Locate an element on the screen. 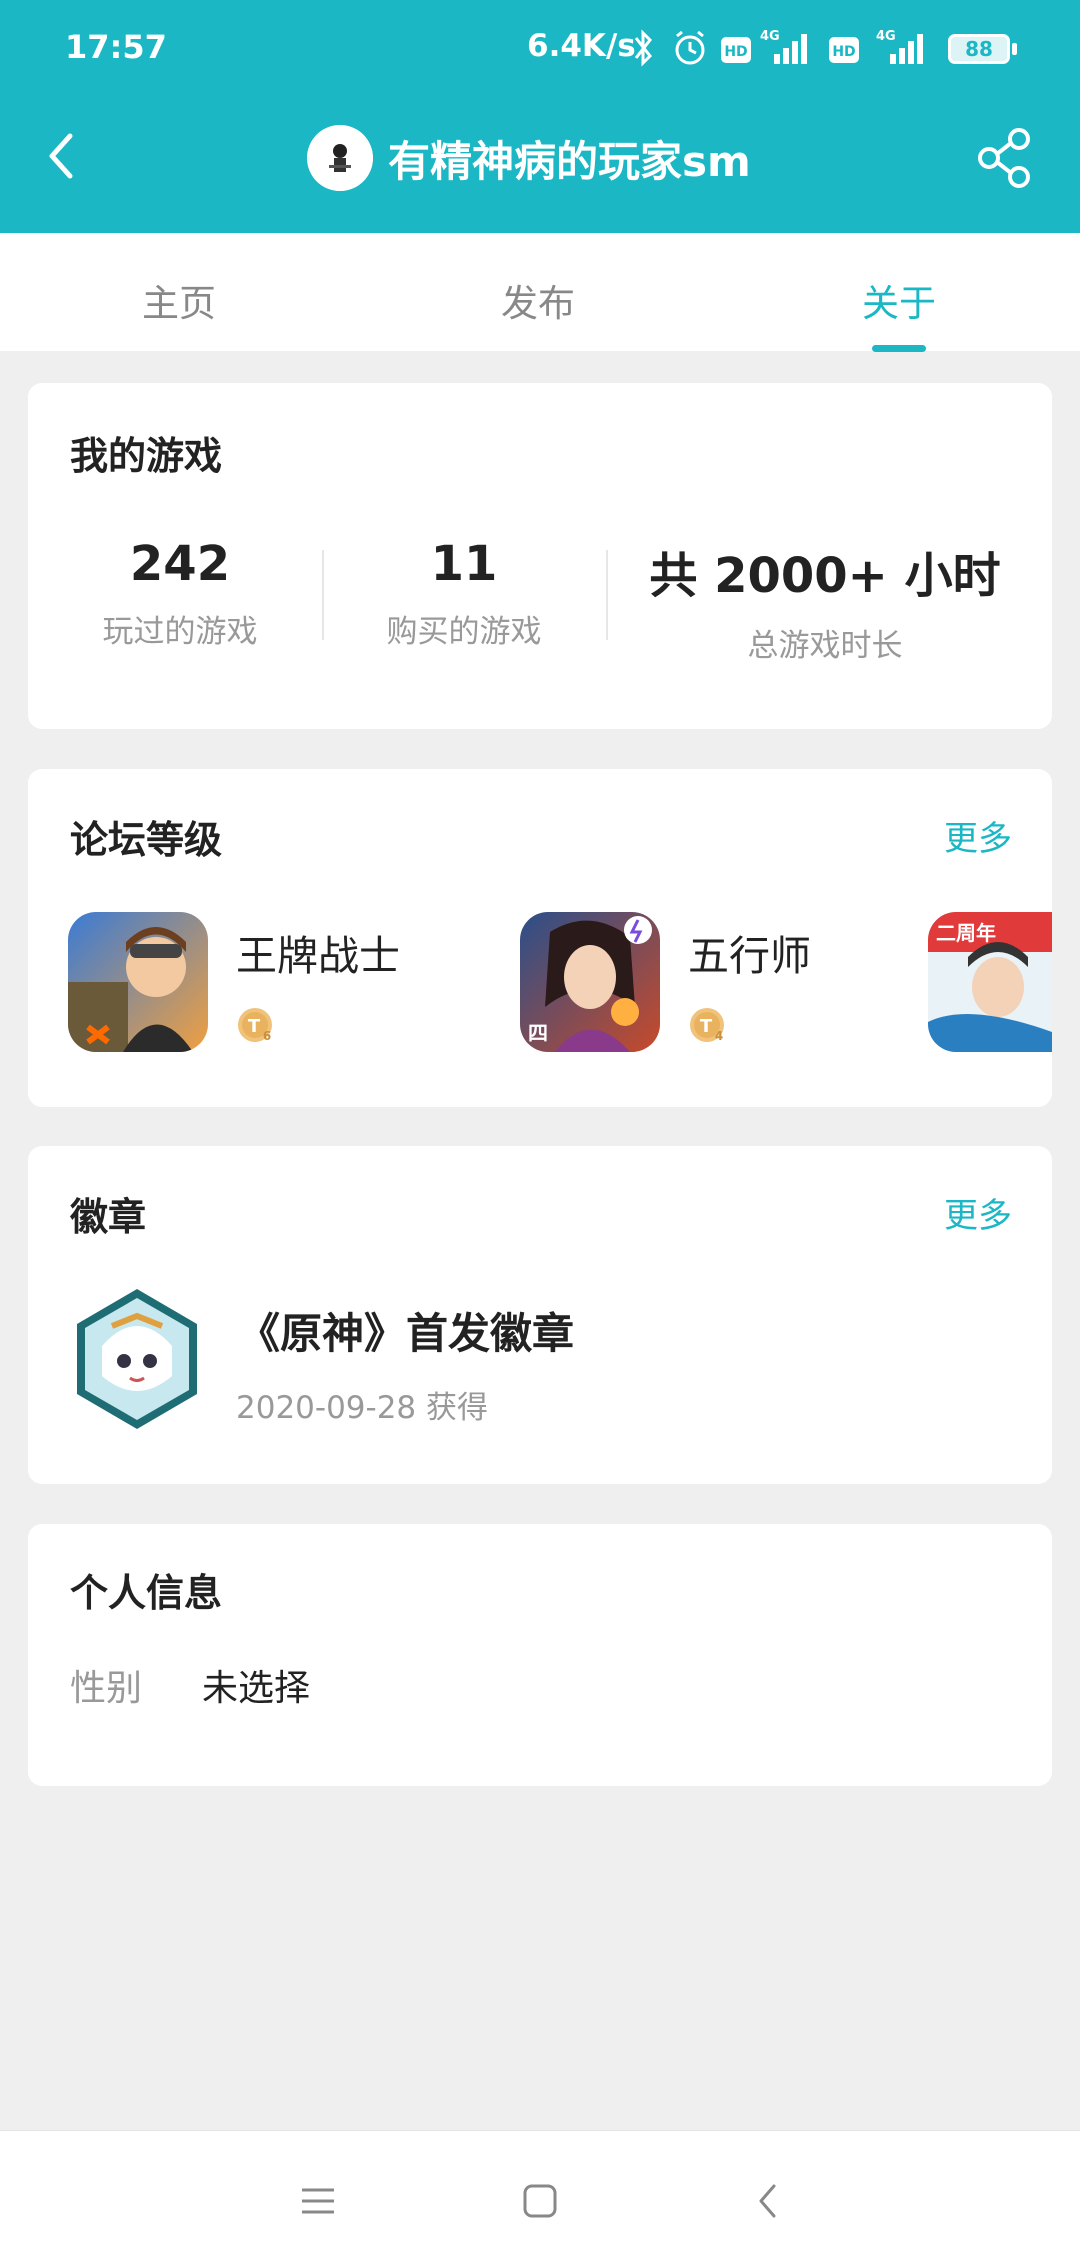 The width and height of the screenshot is (1080, 2261). menu-icon is located at coordinates (318, 2201).